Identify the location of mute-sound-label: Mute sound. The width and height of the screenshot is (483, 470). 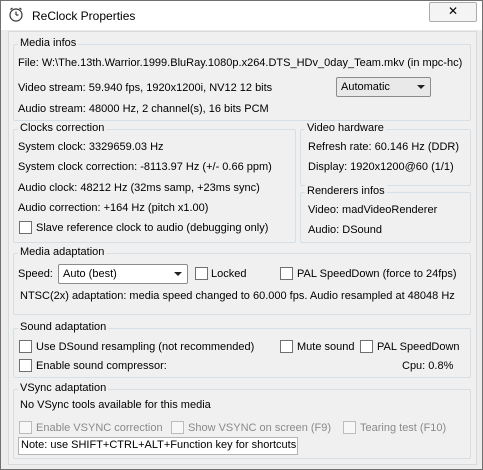
(325, 347).